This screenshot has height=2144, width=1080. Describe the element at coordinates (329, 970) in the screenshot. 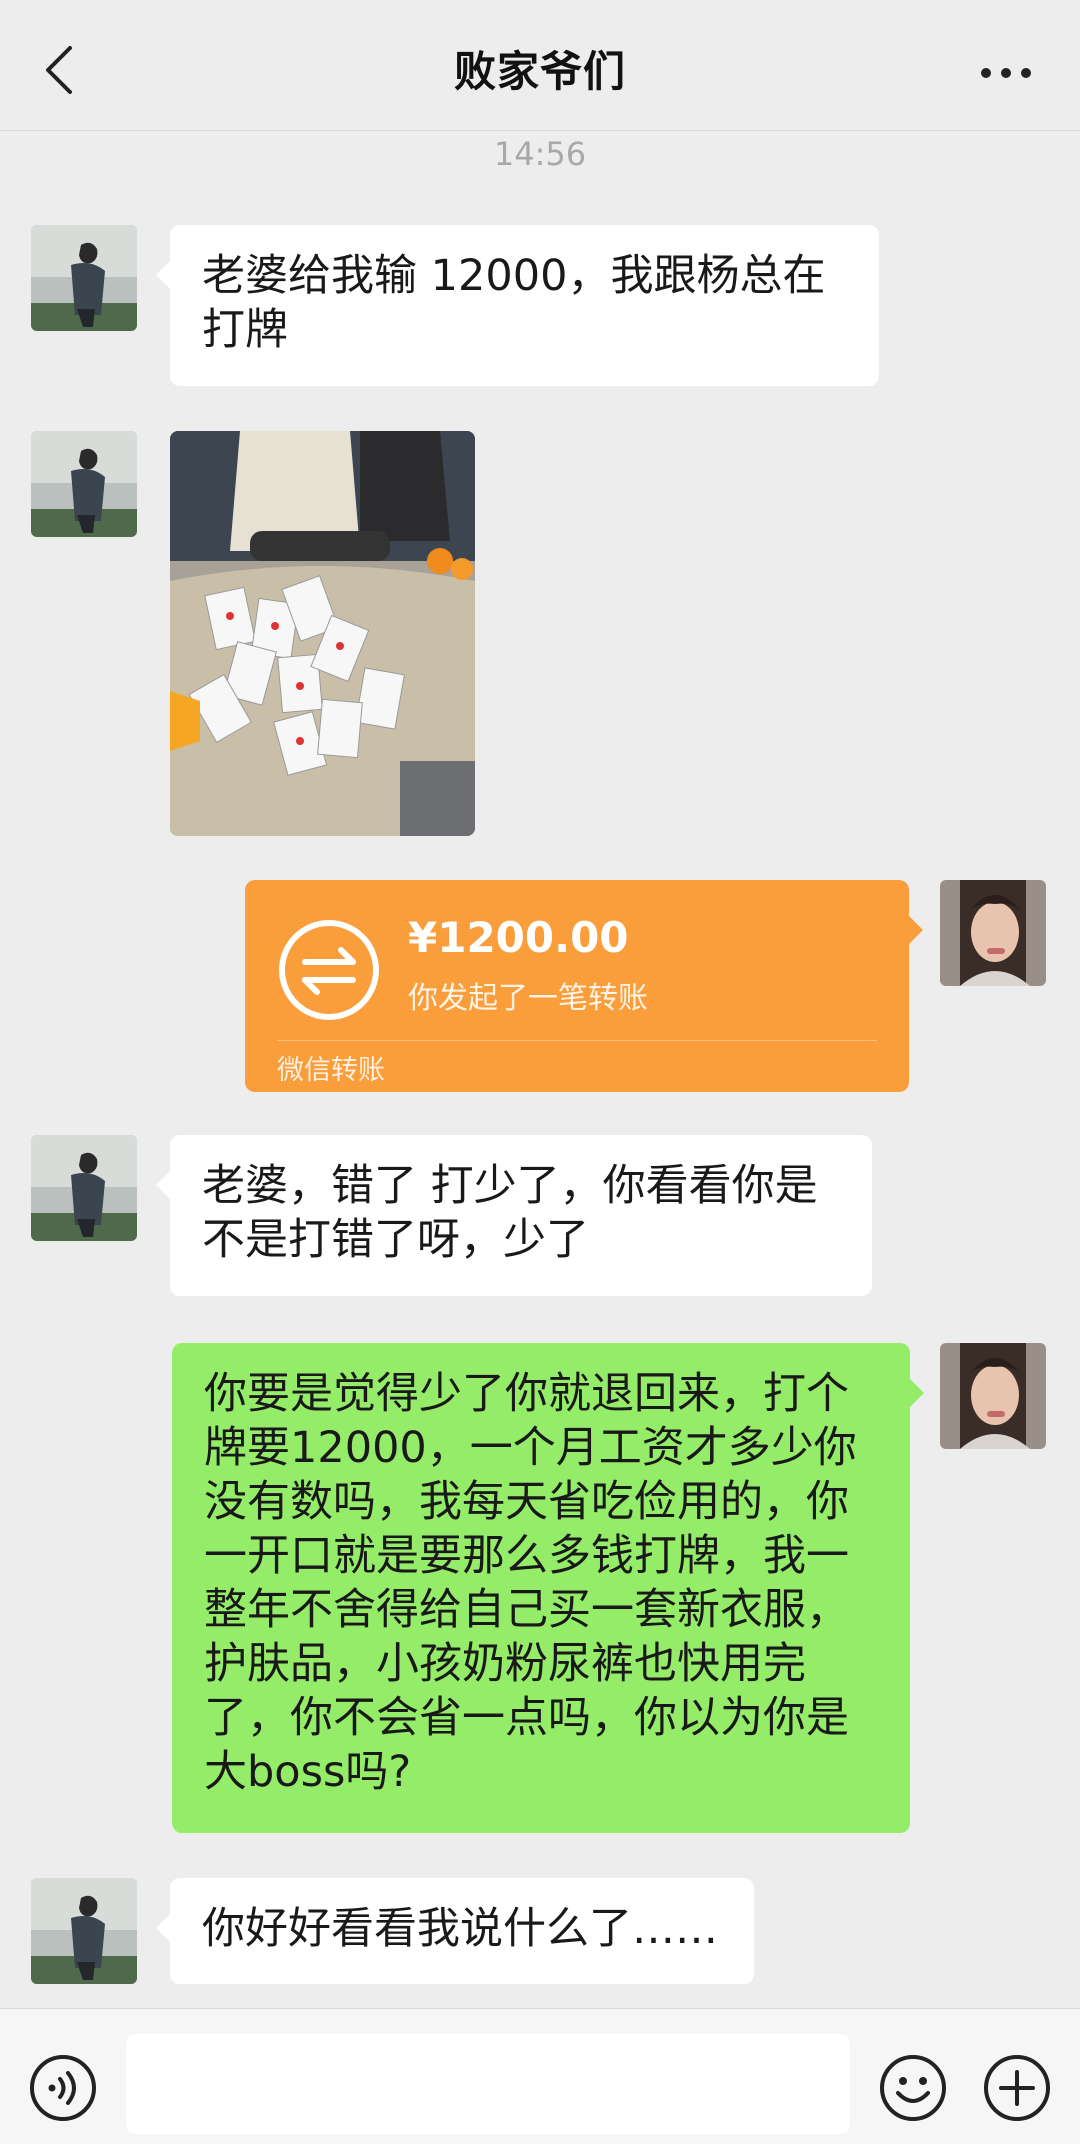

I see `transfer-icon` at that location.